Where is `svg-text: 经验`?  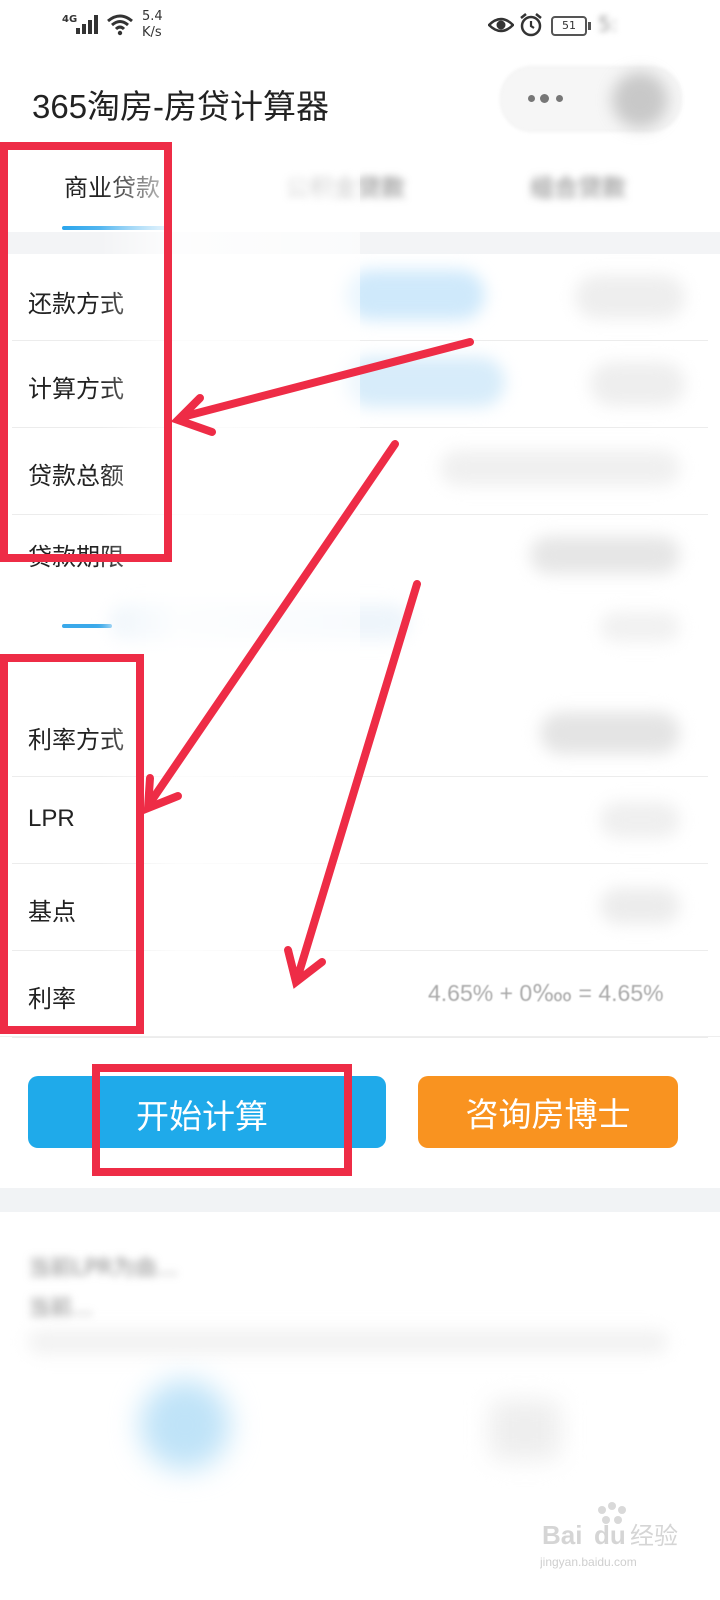
svg-text: 经验 is located at coordinates (654, 1536).